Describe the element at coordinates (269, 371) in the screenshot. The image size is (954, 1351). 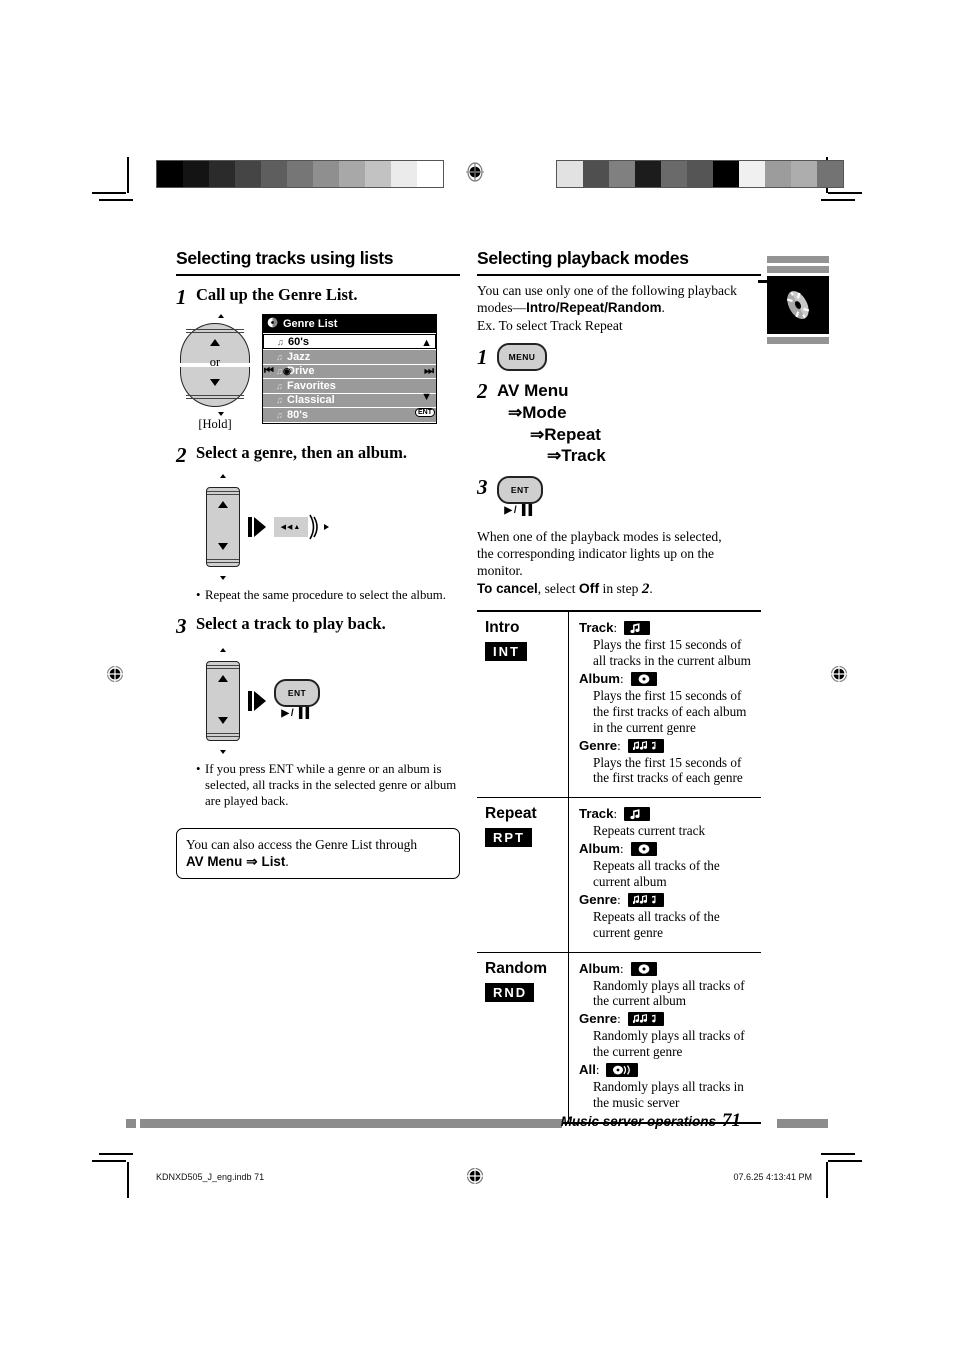
I see `prev-track-icon: ⏮` at that location.